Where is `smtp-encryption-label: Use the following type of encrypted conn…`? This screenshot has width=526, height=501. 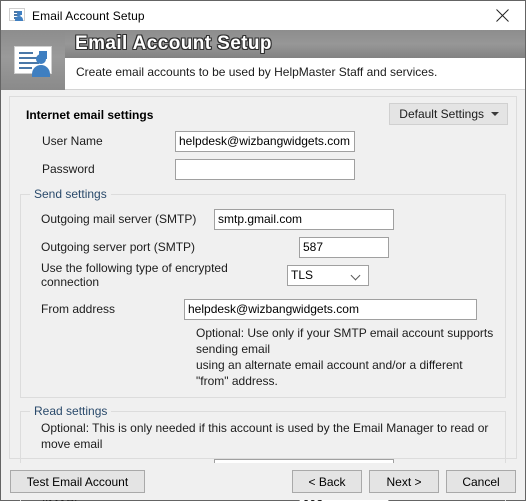
smtp-encryption-label: Use the following type of encrypted conn… is located at coordinates (134, 275).